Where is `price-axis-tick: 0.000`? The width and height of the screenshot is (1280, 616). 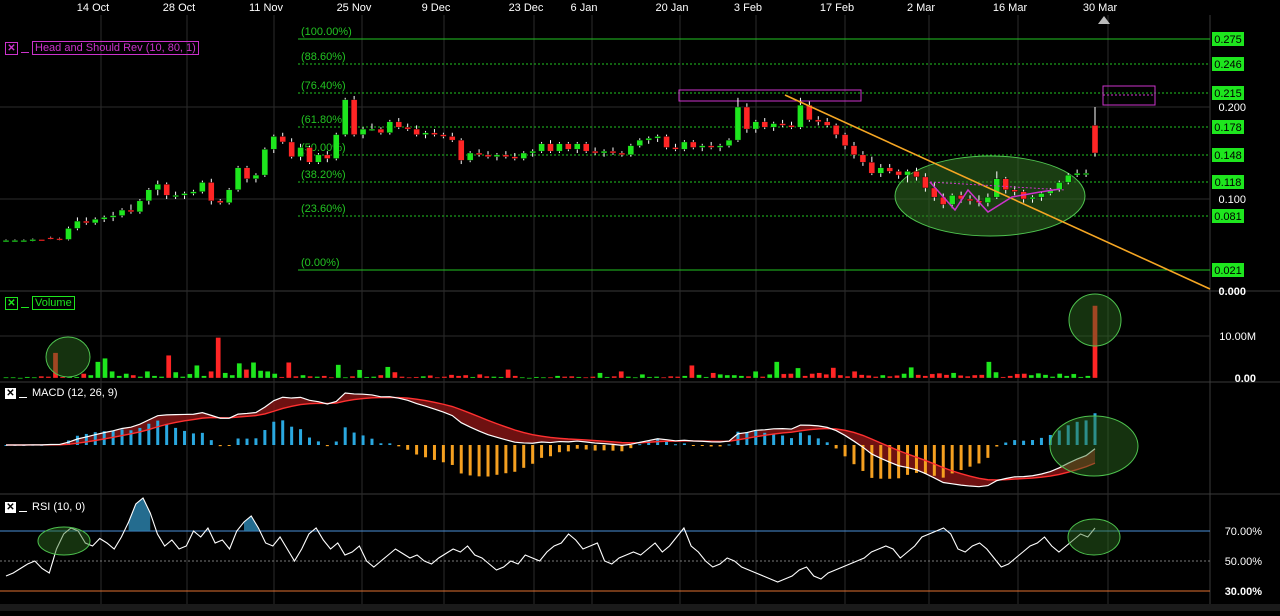
price-axis-tick: 0.000 is located at coordinates (1232, 292).